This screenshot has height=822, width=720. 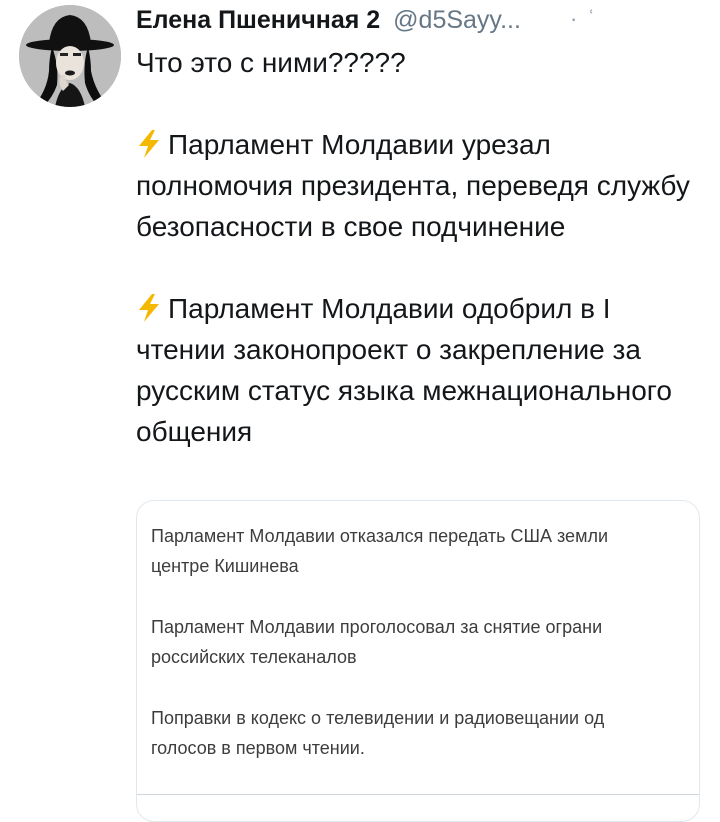 What do you see at coordinates (258, 20) in the screenshot?
I see `display-name: Елена Пшеничная 2` at bounding box center [258, 20].